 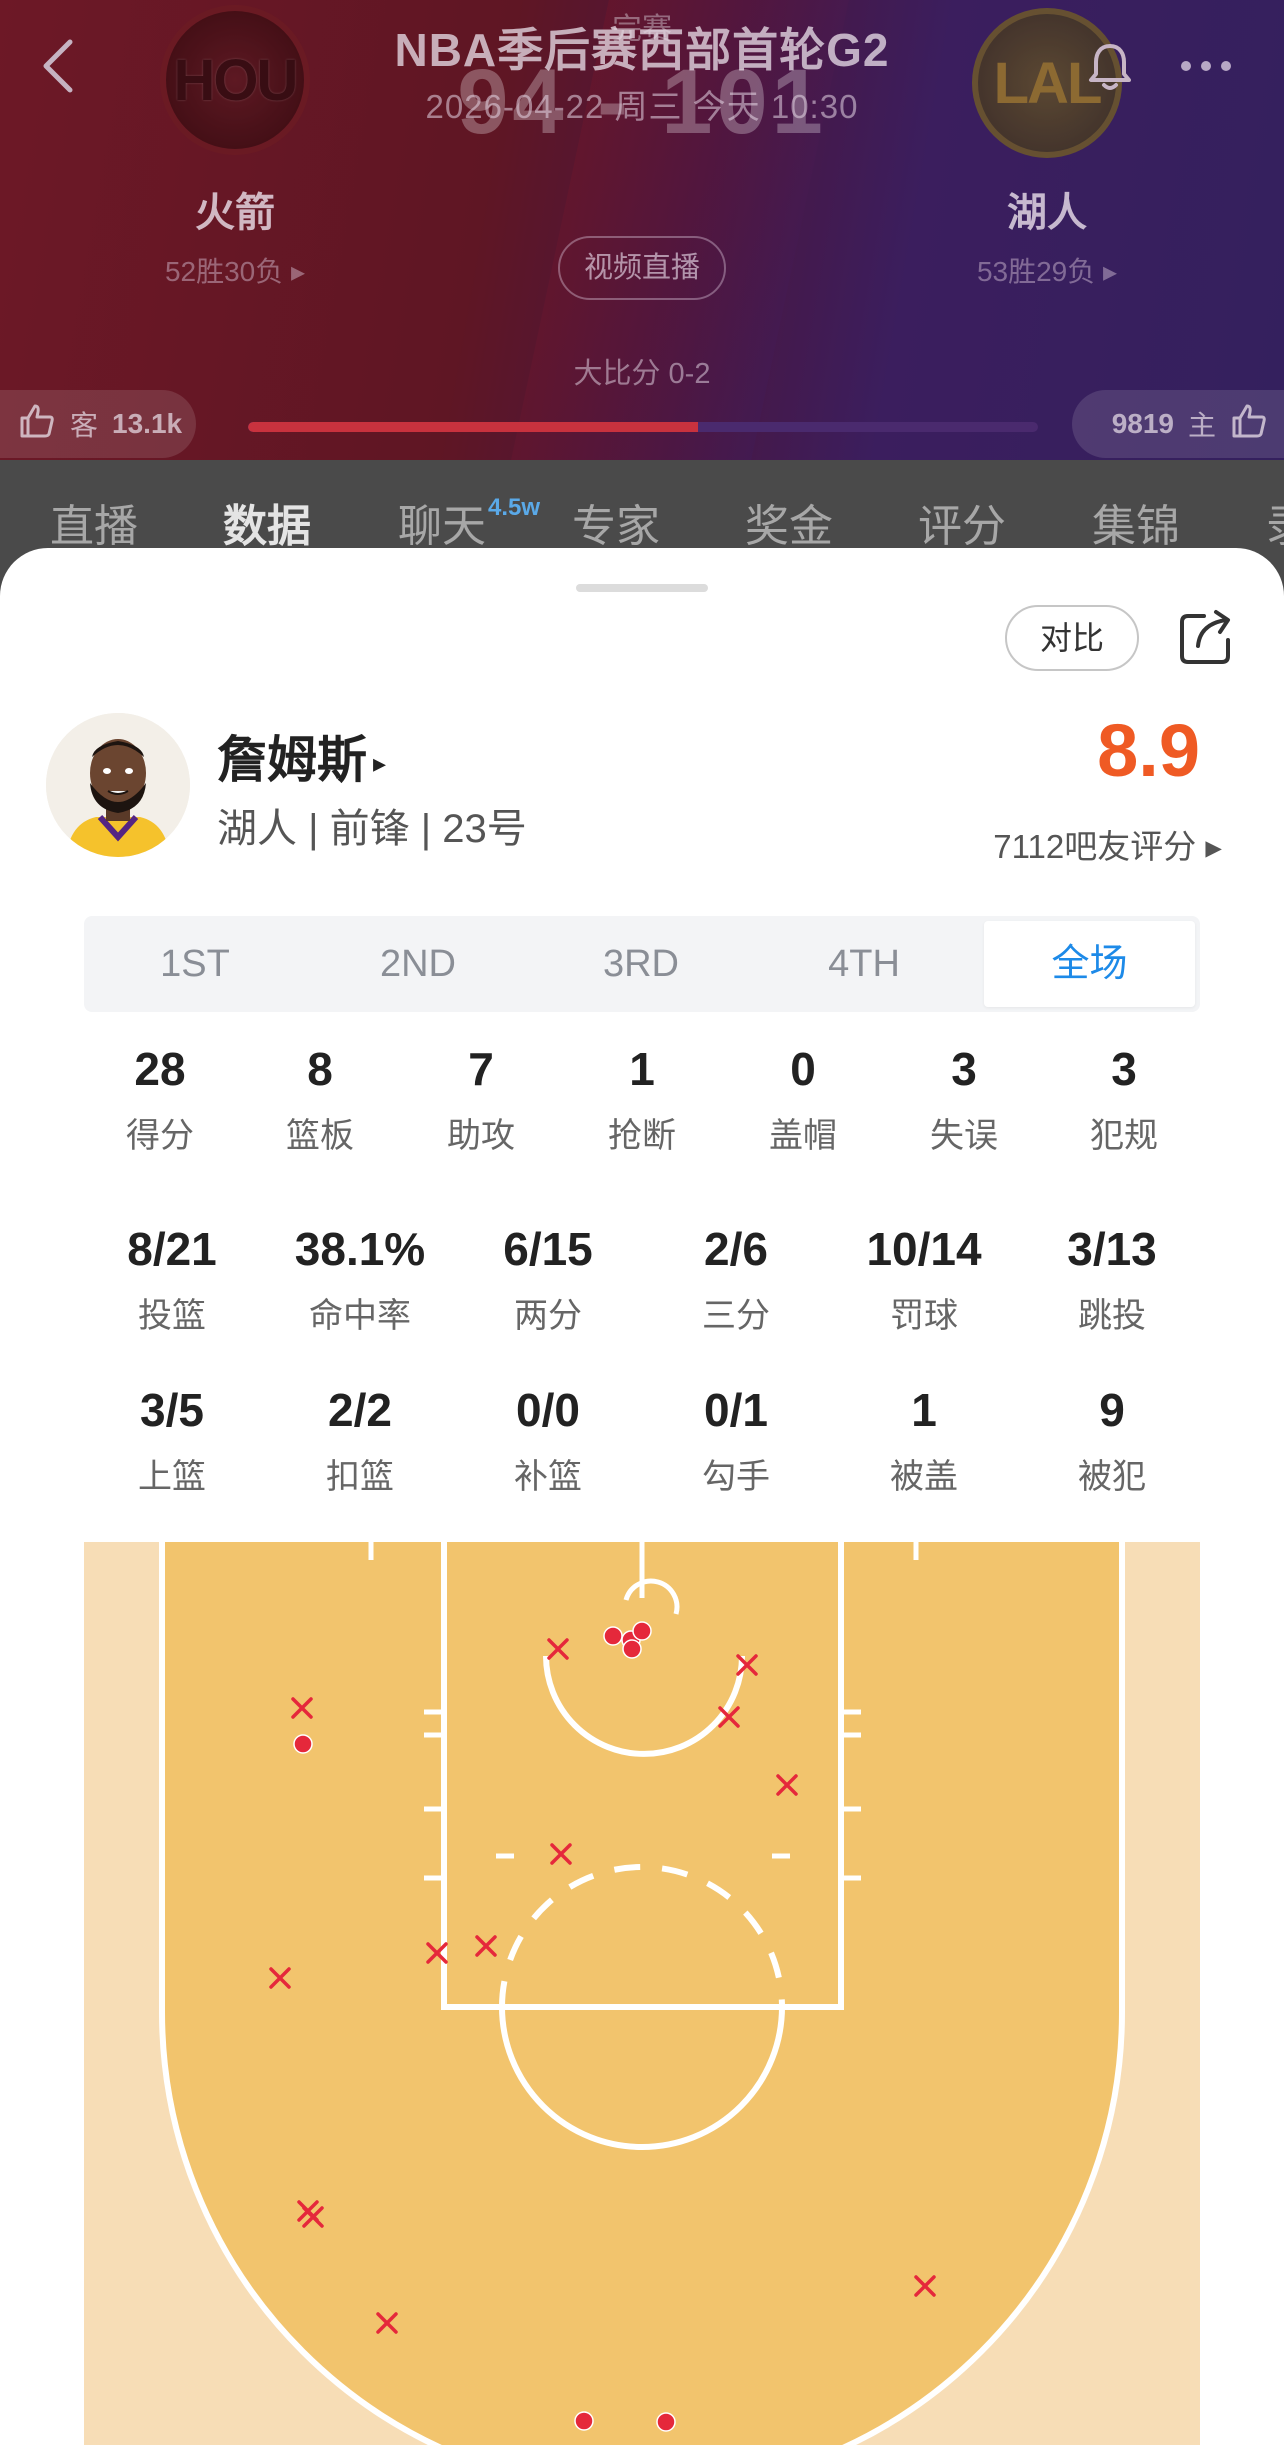 I want to click on home-vote-count: 9819, so click(x=1142, y=423).